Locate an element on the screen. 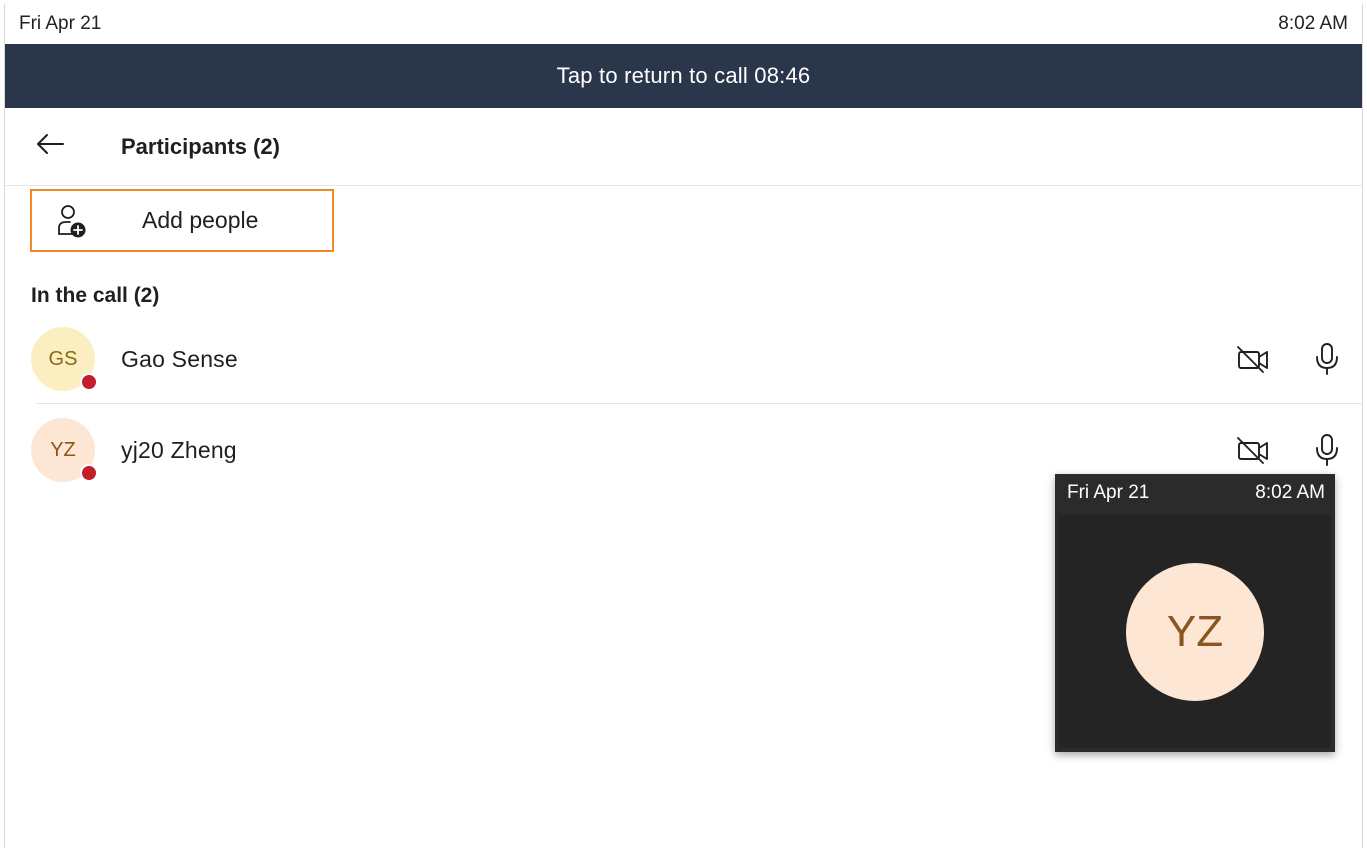  return-to-call-label: Tap to return to call 08:46 is located at coordinates (683, 75).